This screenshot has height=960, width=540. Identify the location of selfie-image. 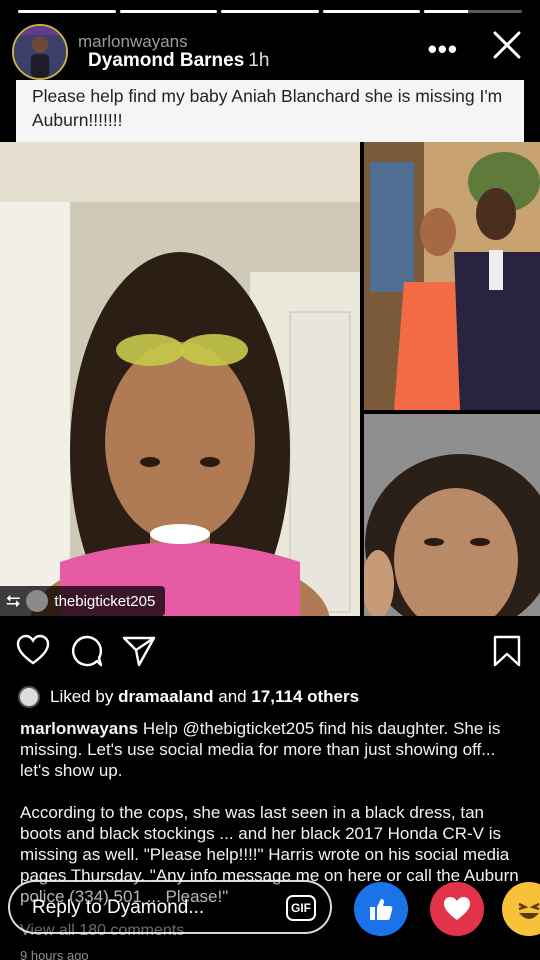
(452, 515).